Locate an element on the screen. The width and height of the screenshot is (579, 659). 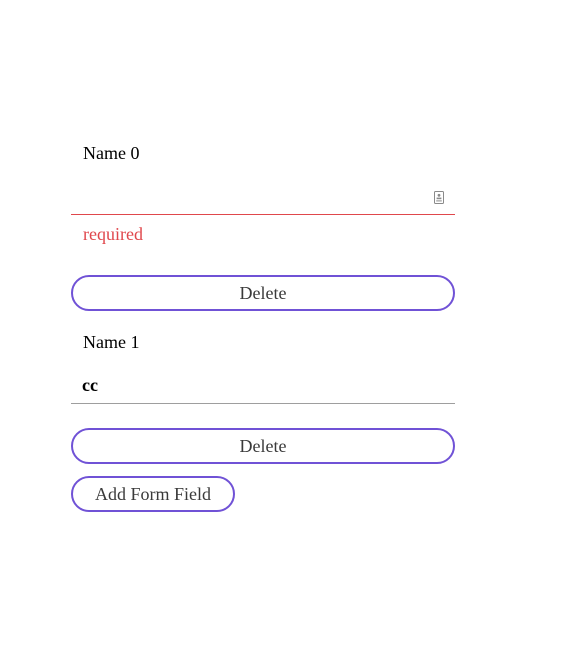
name-0-input is located at coordinates (252, 196).